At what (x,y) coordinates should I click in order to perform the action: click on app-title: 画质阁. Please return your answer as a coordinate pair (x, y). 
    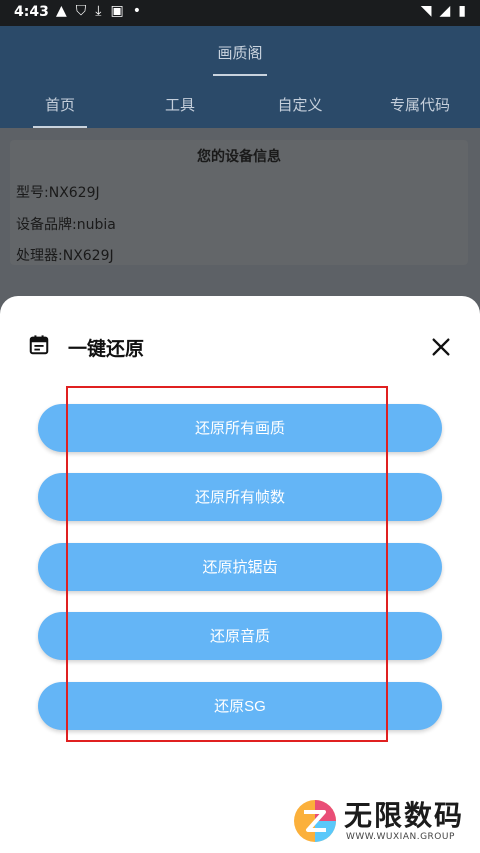
    Looking at the image, I should click on (240, 53).